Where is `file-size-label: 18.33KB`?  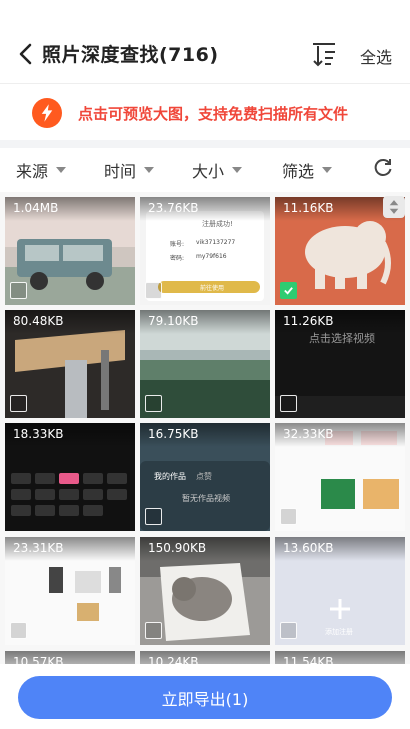
file-size-label: 18.33KB is located at coordinates (70, 435).